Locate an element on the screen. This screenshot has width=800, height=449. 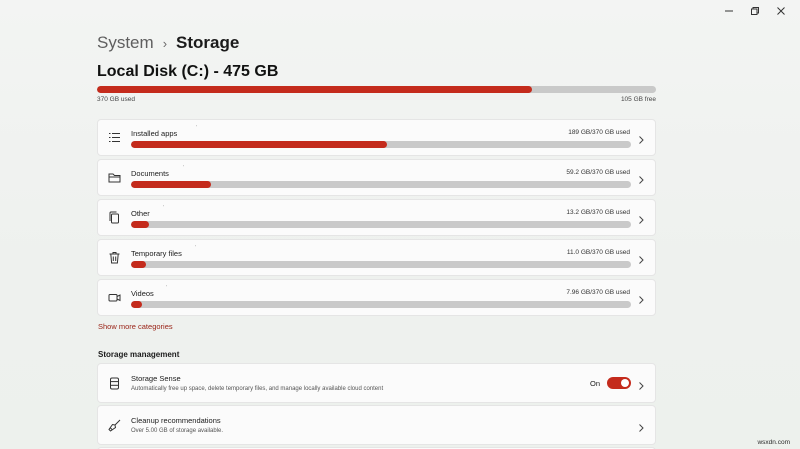
storage-sense-toggle is located at coordinates (619, 383).